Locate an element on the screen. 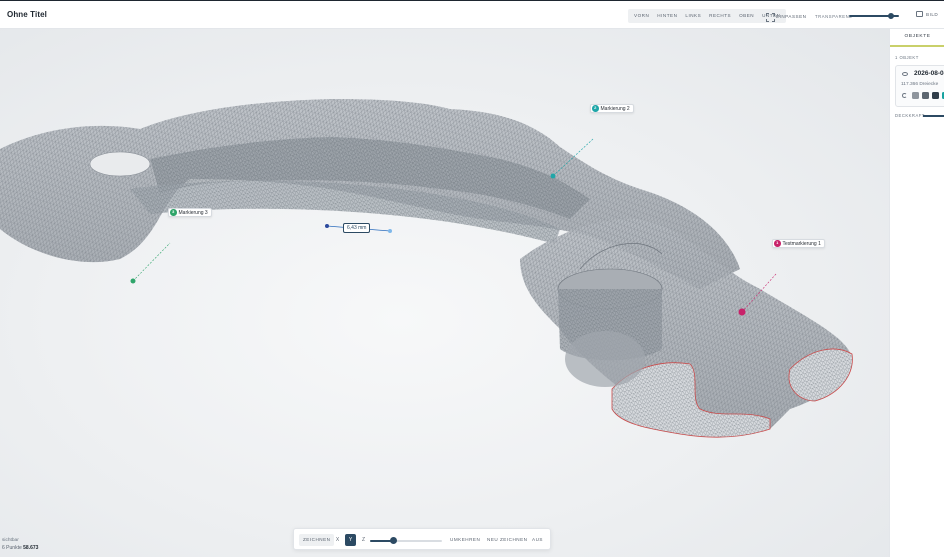  marker-1-text: Testmarkierung 1 is located at coordinates (801, 243).